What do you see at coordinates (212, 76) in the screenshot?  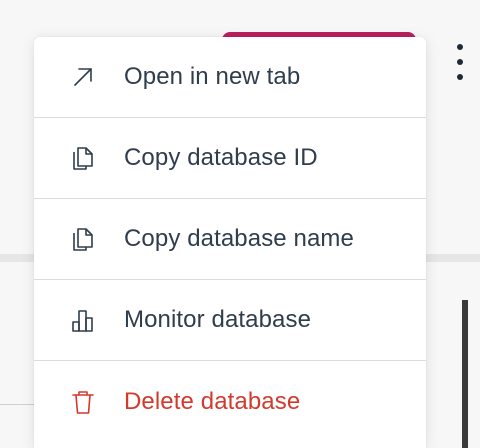 I see `menu-item-label: Open in new tab` at bounding box center [212, 76].